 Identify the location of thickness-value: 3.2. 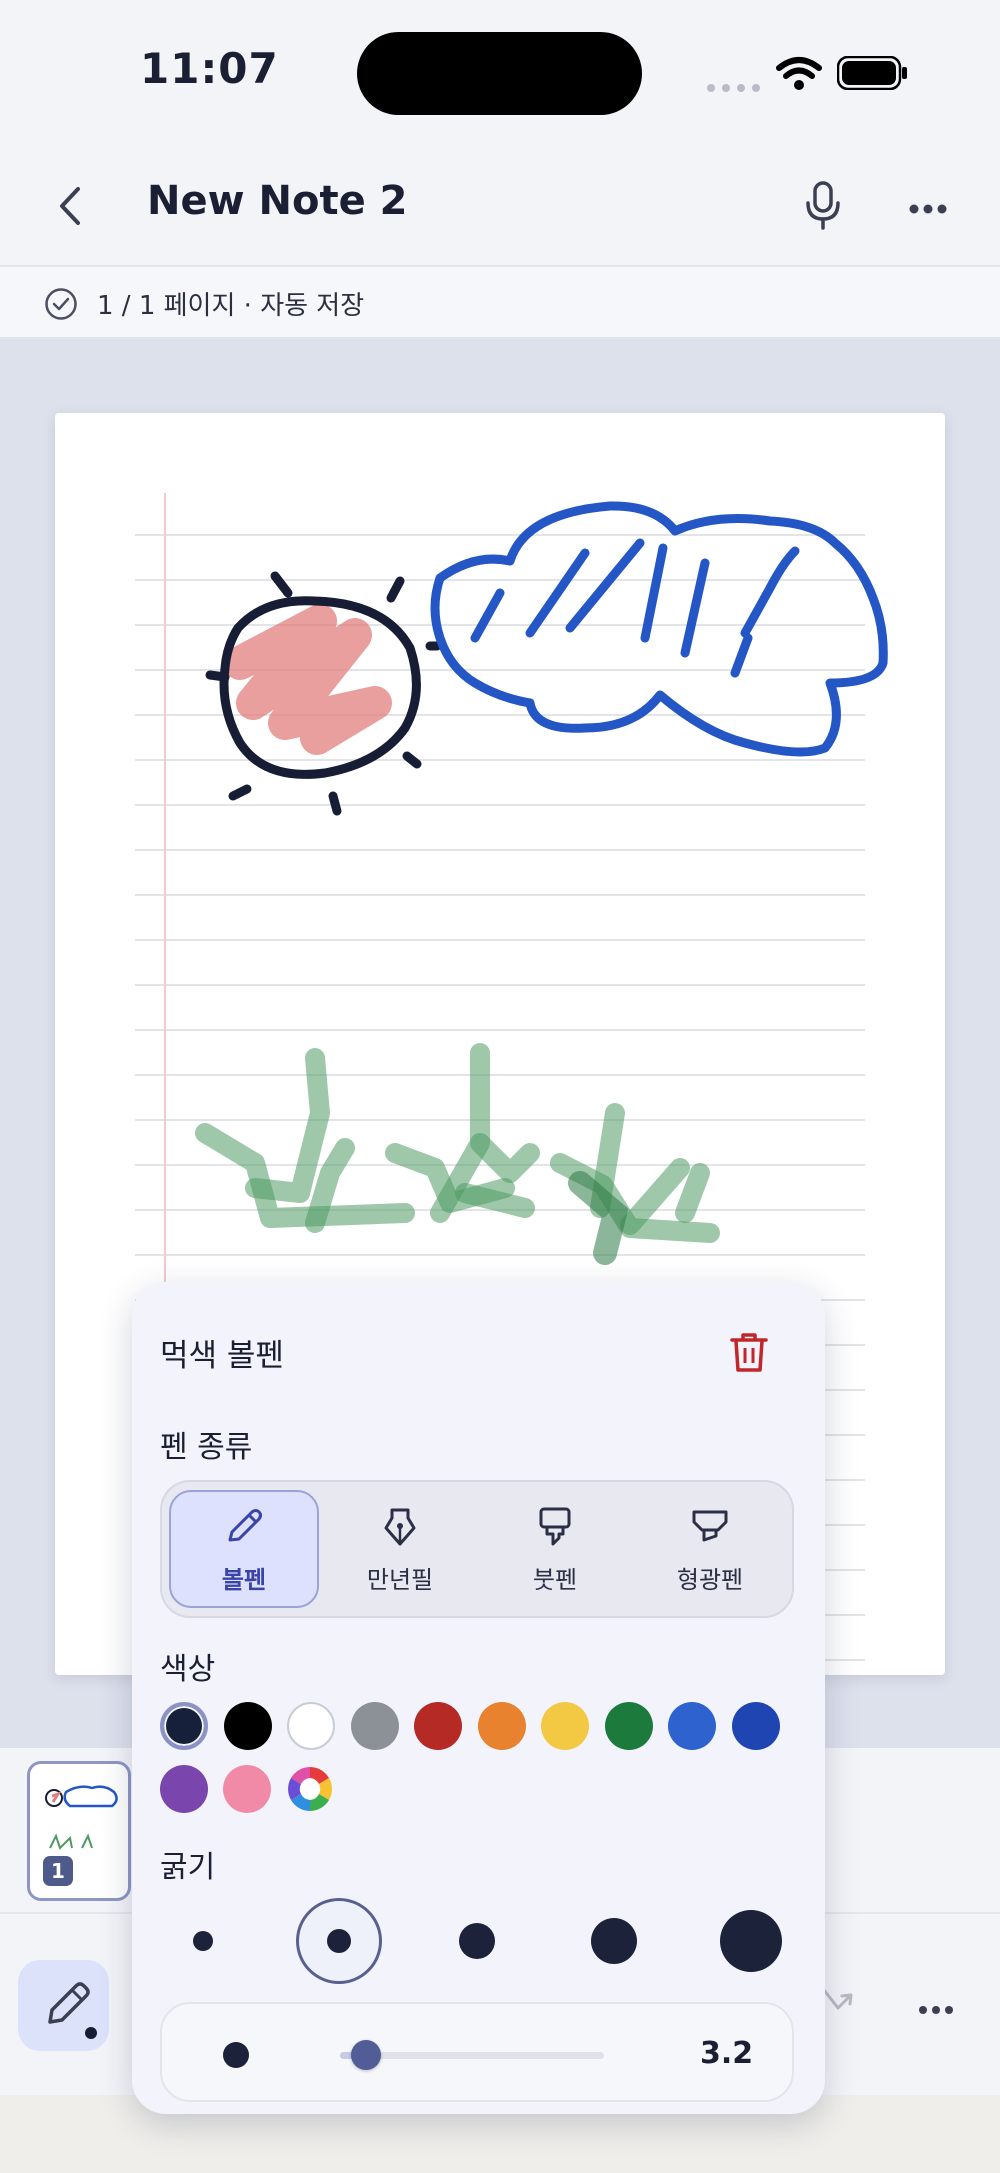
(727, 2053).